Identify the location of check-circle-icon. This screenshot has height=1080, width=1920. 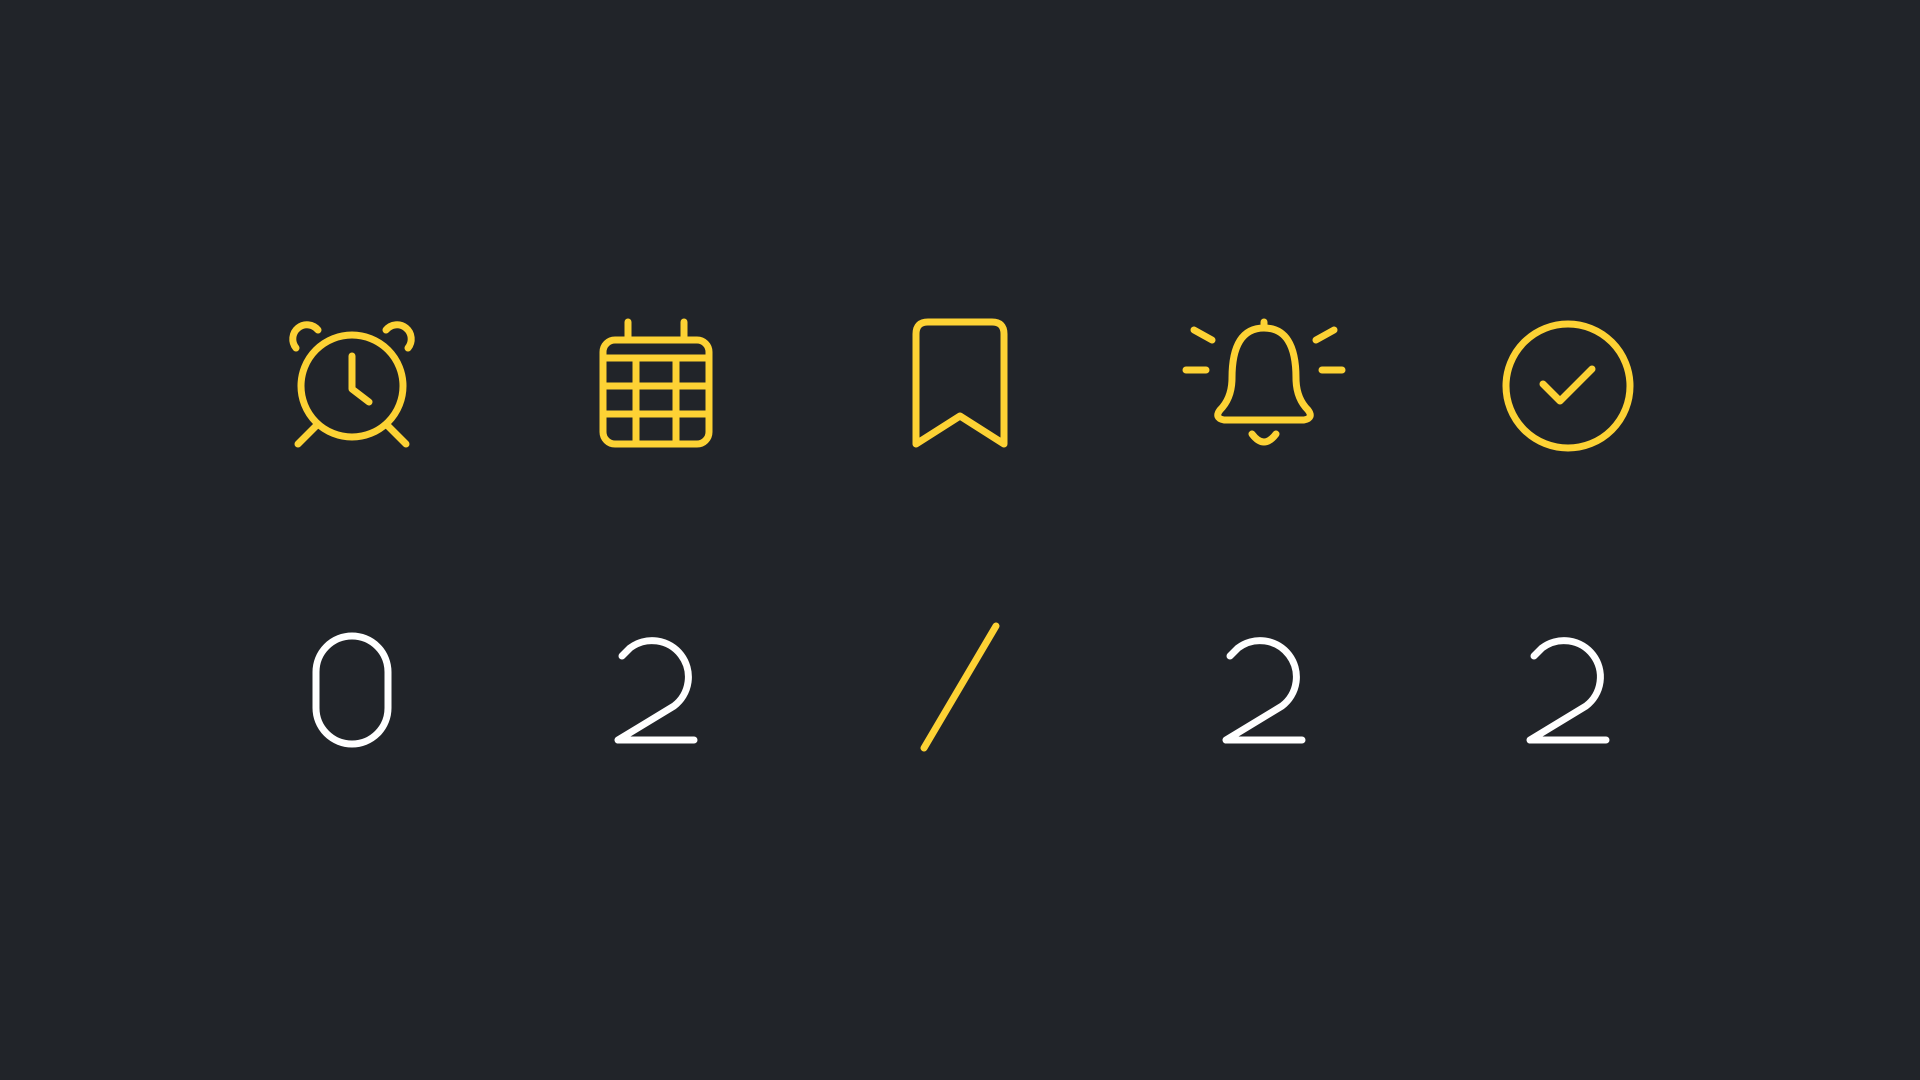
(1568, 386).